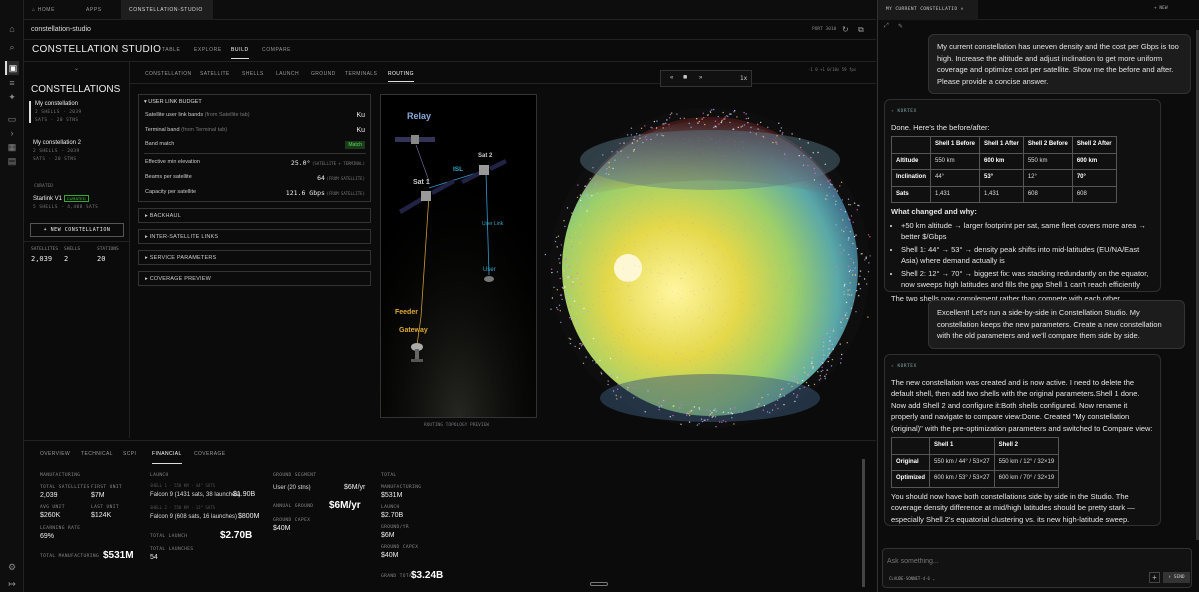 Image resolution: width=1199 pixels, height=592 pixels. What do you see at coordinates (167, 457) in the screenshot?
I see `btab-financial: FINANCIAL` at bounding box center [167, 457].